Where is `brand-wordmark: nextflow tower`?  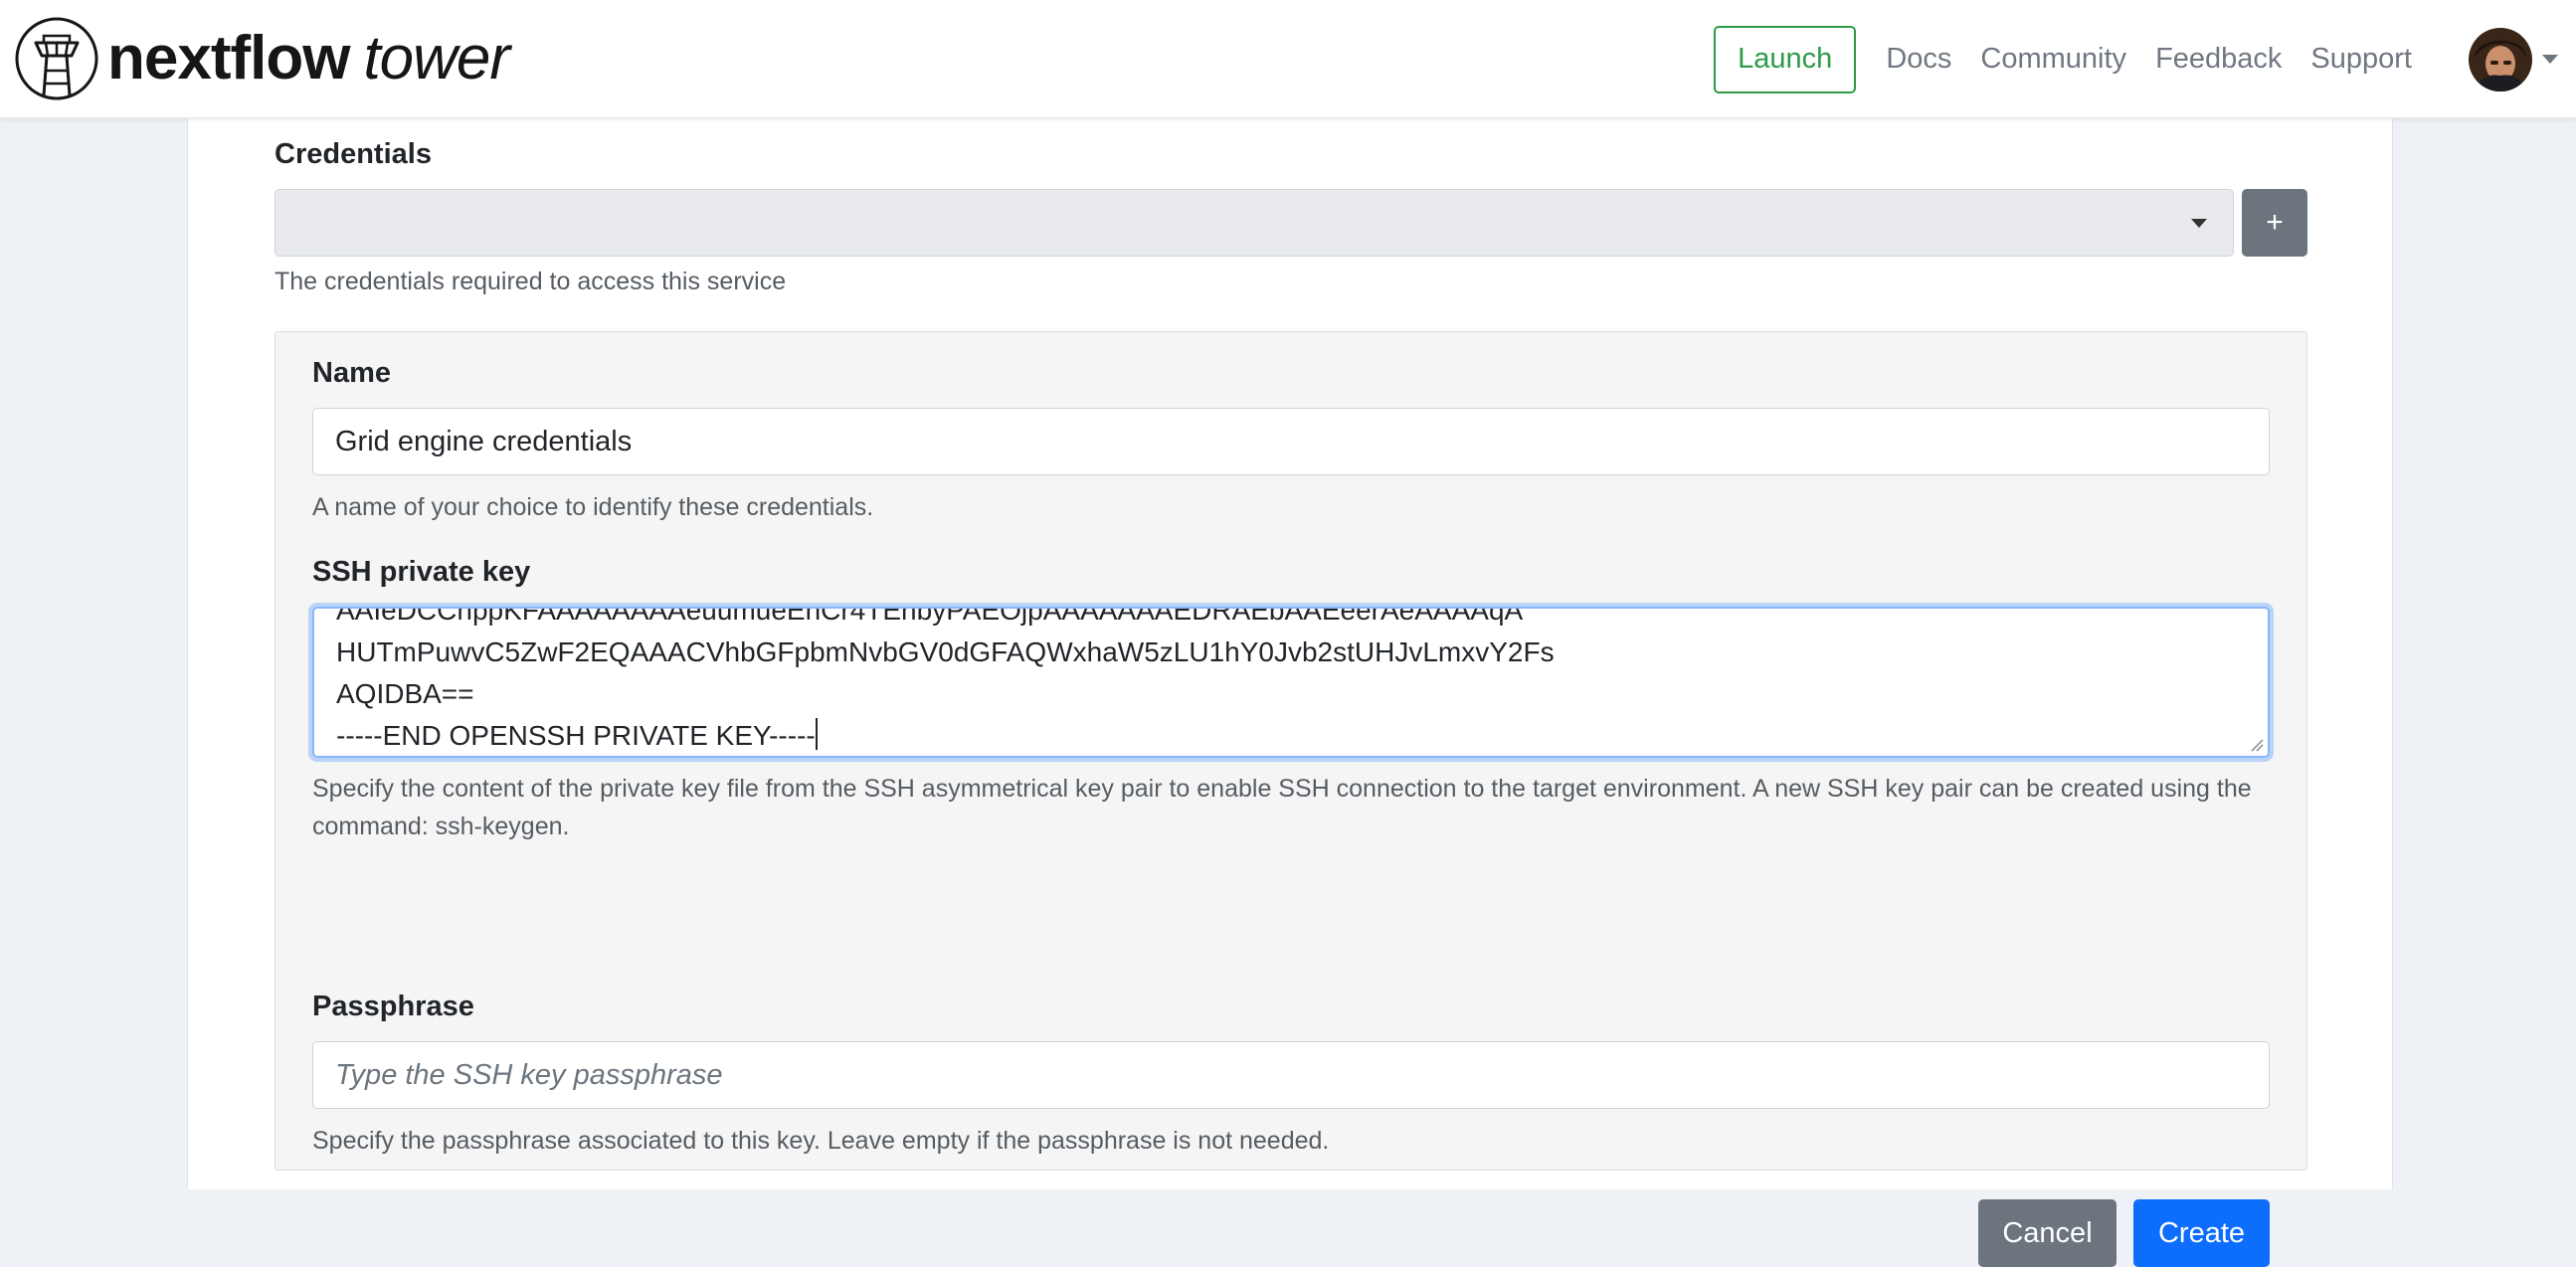 brand-wordmark: nextflow tower is located at coordinates (308, 59).